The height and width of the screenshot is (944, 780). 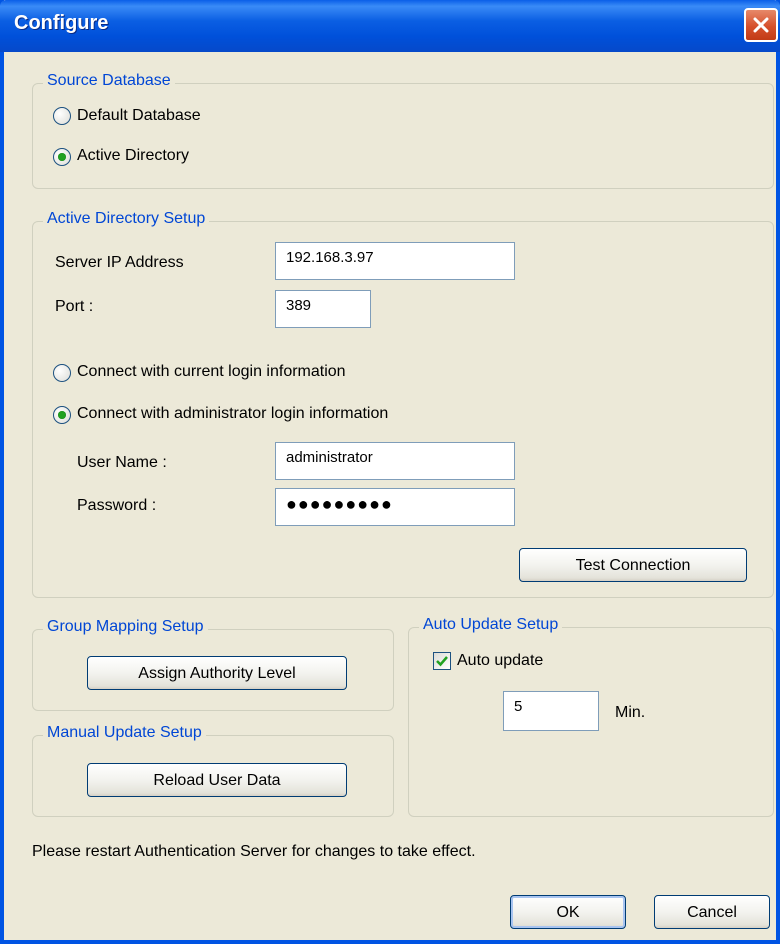 I want to click on auto-update-label: Auto update, so click(x=500, y=660).